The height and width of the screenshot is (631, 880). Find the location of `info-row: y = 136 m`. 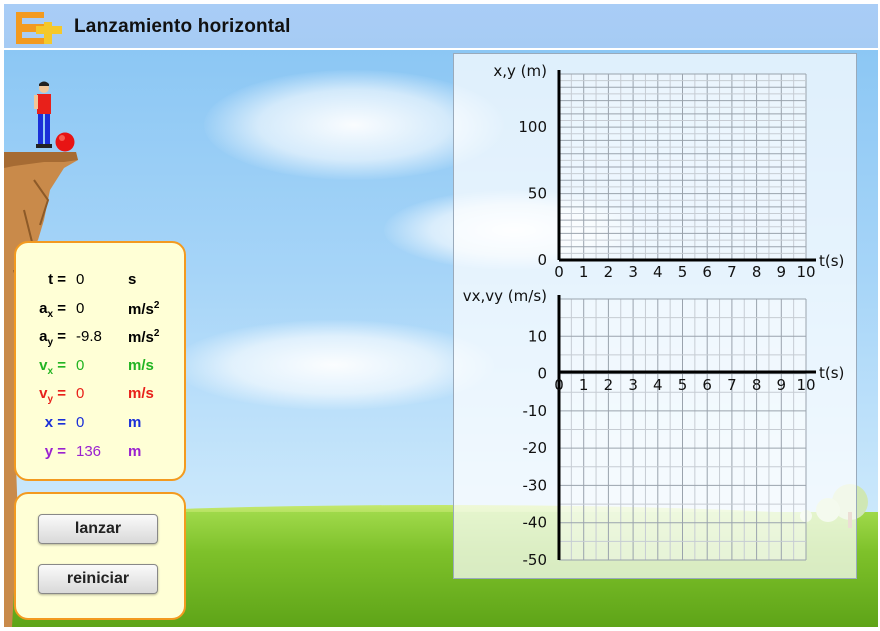

info-row: y = 136 m is located at coordinates (100, 455).